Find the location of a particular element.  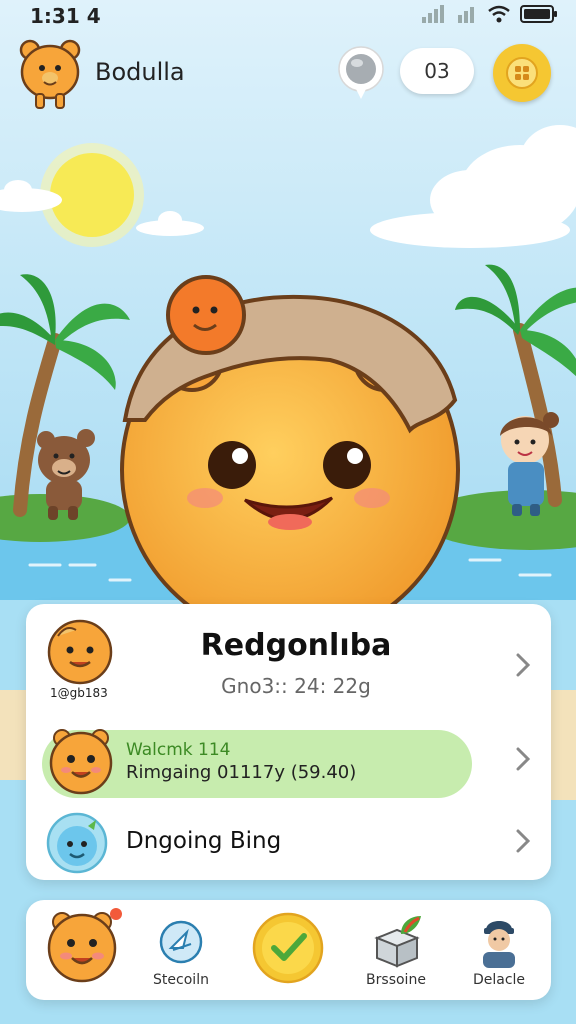

profile-subtitle: Gno3:: 24: 22g is located at coordinates (296, 686).